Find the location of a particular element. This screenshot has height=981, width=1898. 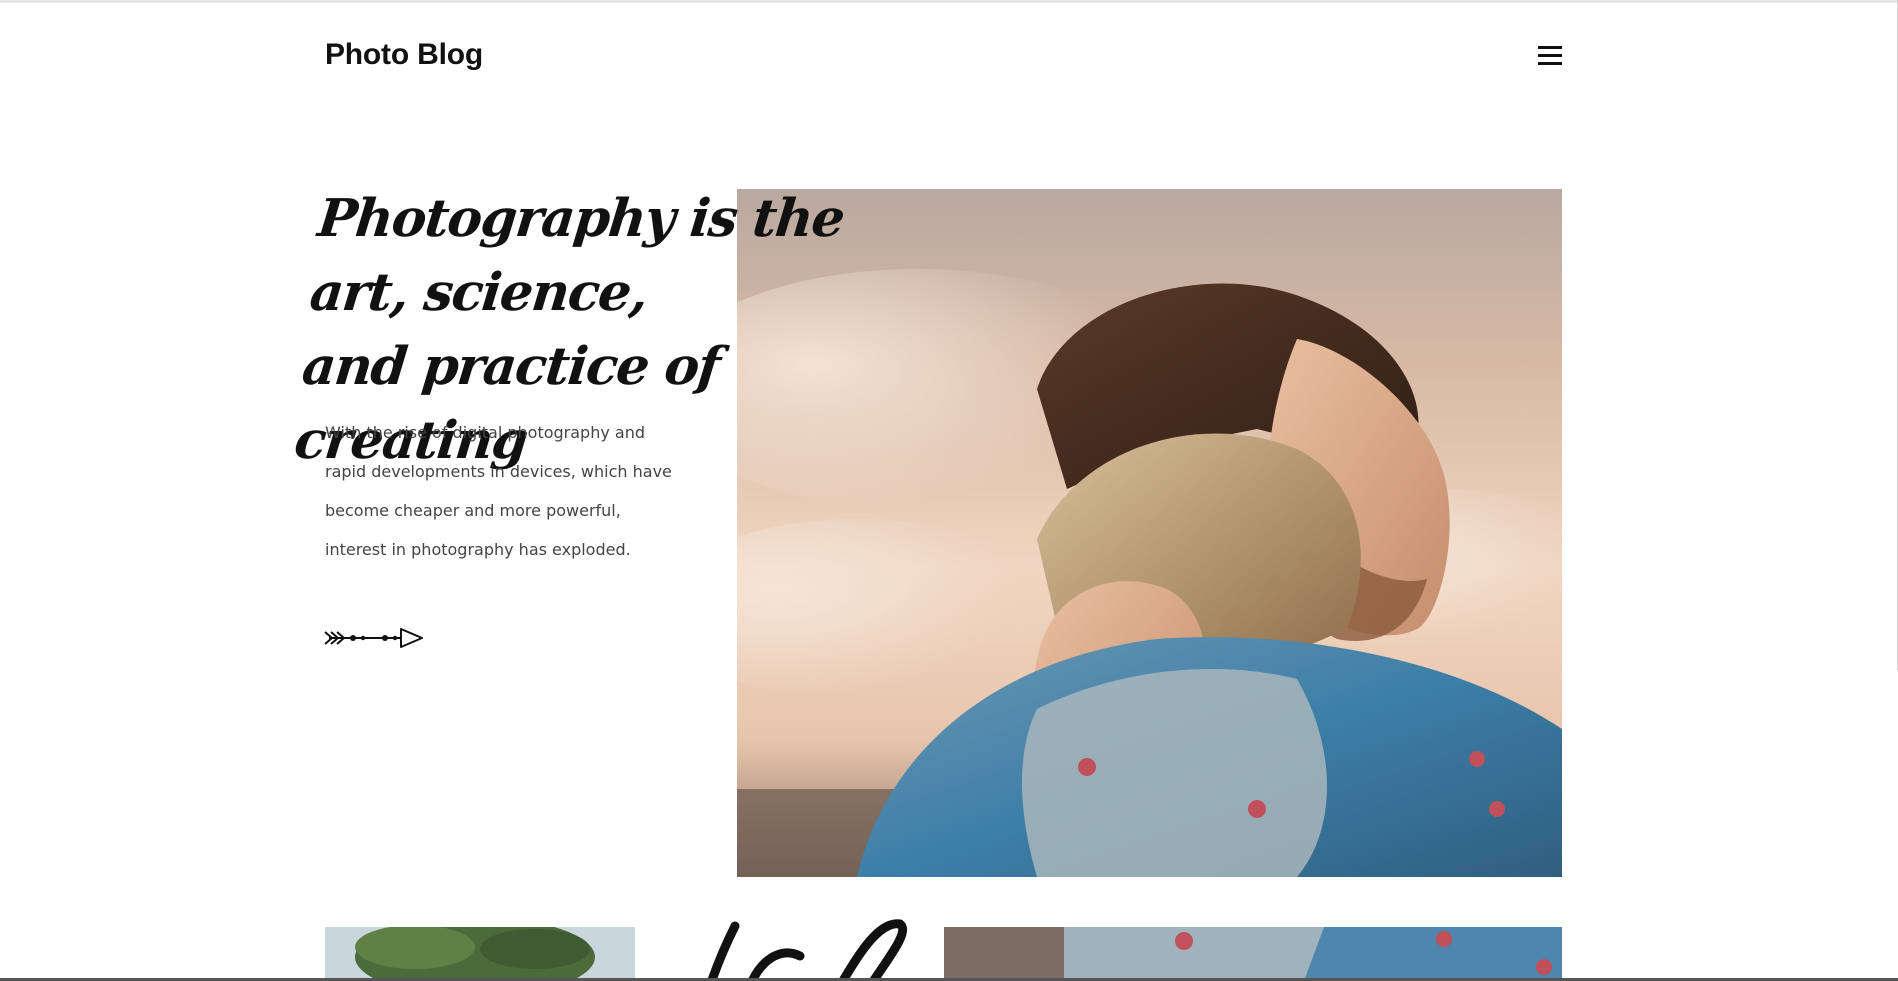

script-decoration is located at coordinates (805, 947).